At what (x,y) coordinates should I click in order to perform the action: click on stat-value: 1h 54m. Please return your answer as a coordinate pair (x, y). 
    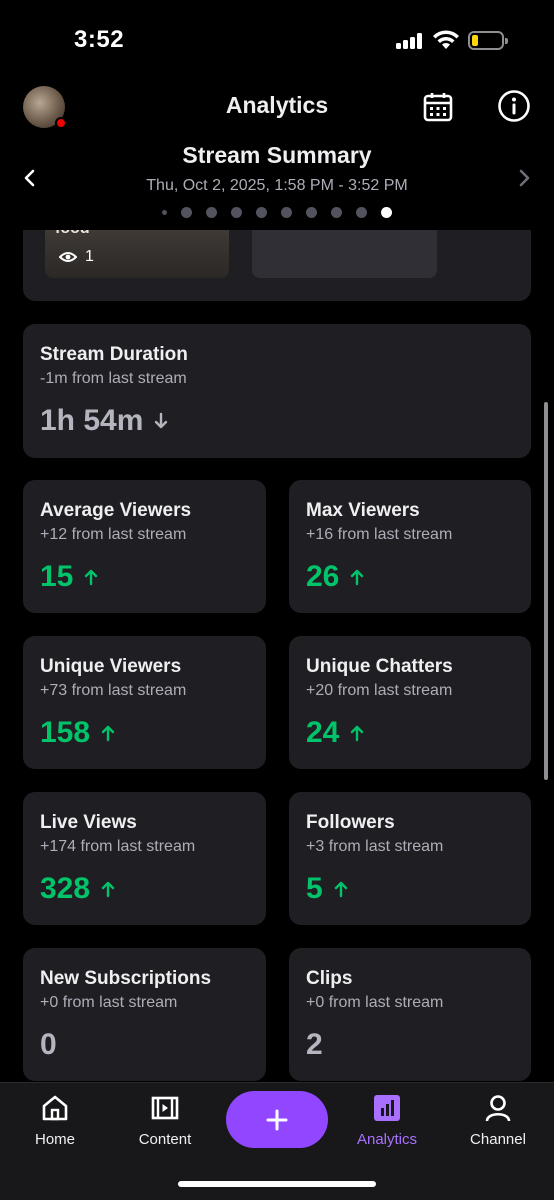
    Looking at the image, I should click on (104, 421).